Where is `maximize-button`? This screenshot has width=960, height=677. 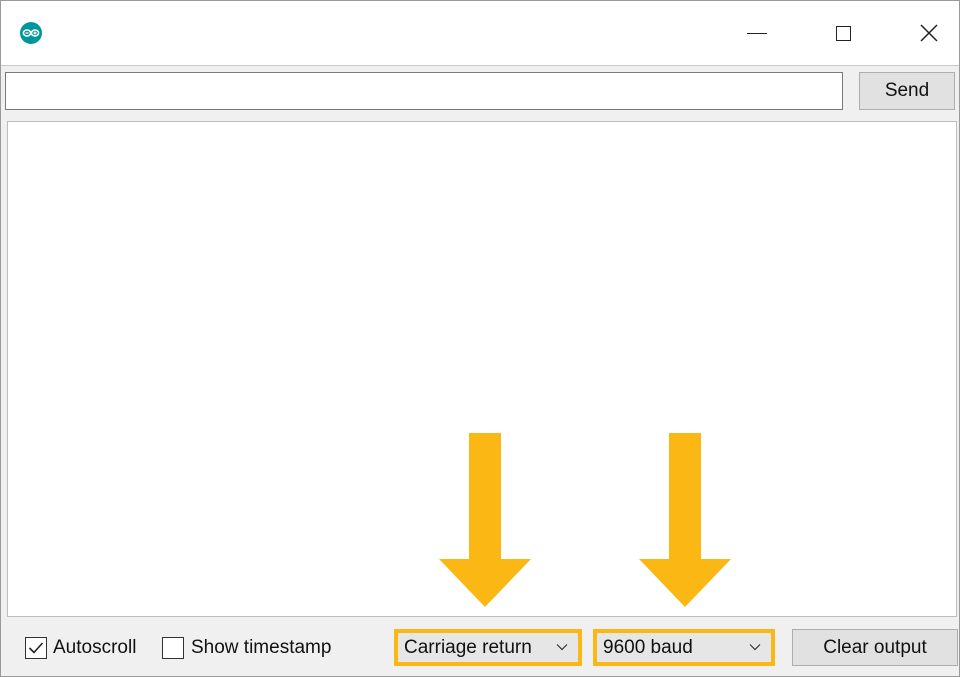 maximize-button is located at coordinates (843, 33).